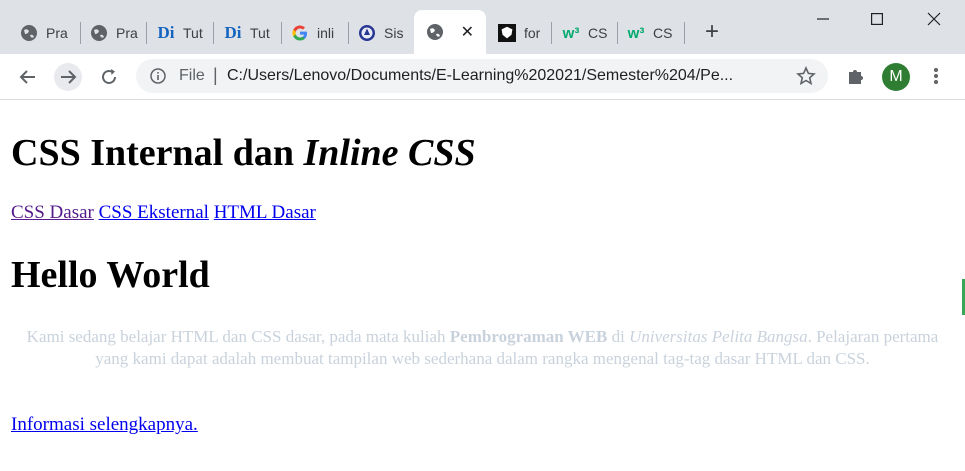  I want to click on tab-6: Sis, so click(379, 33).